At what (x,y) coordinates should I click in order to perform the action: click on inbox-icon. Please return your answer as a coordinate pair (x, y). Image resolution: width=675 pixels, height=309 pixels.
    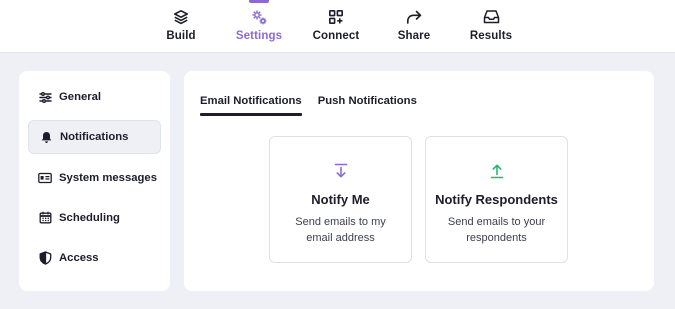
    Looking at the image, I should click on (491, 17).